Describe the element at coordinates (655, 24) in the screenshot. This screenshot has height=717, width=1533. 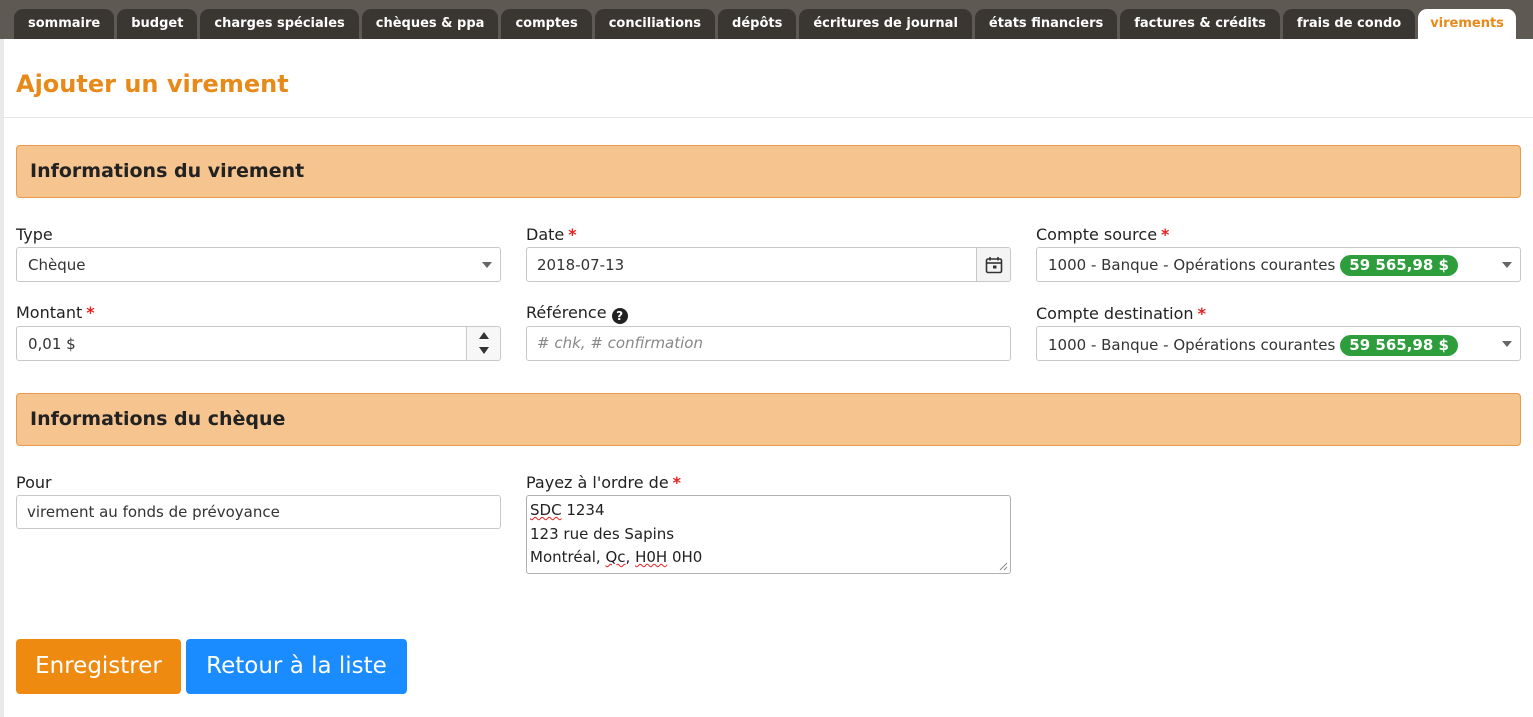
I see `tab-conciliations: conciliations` at that location.